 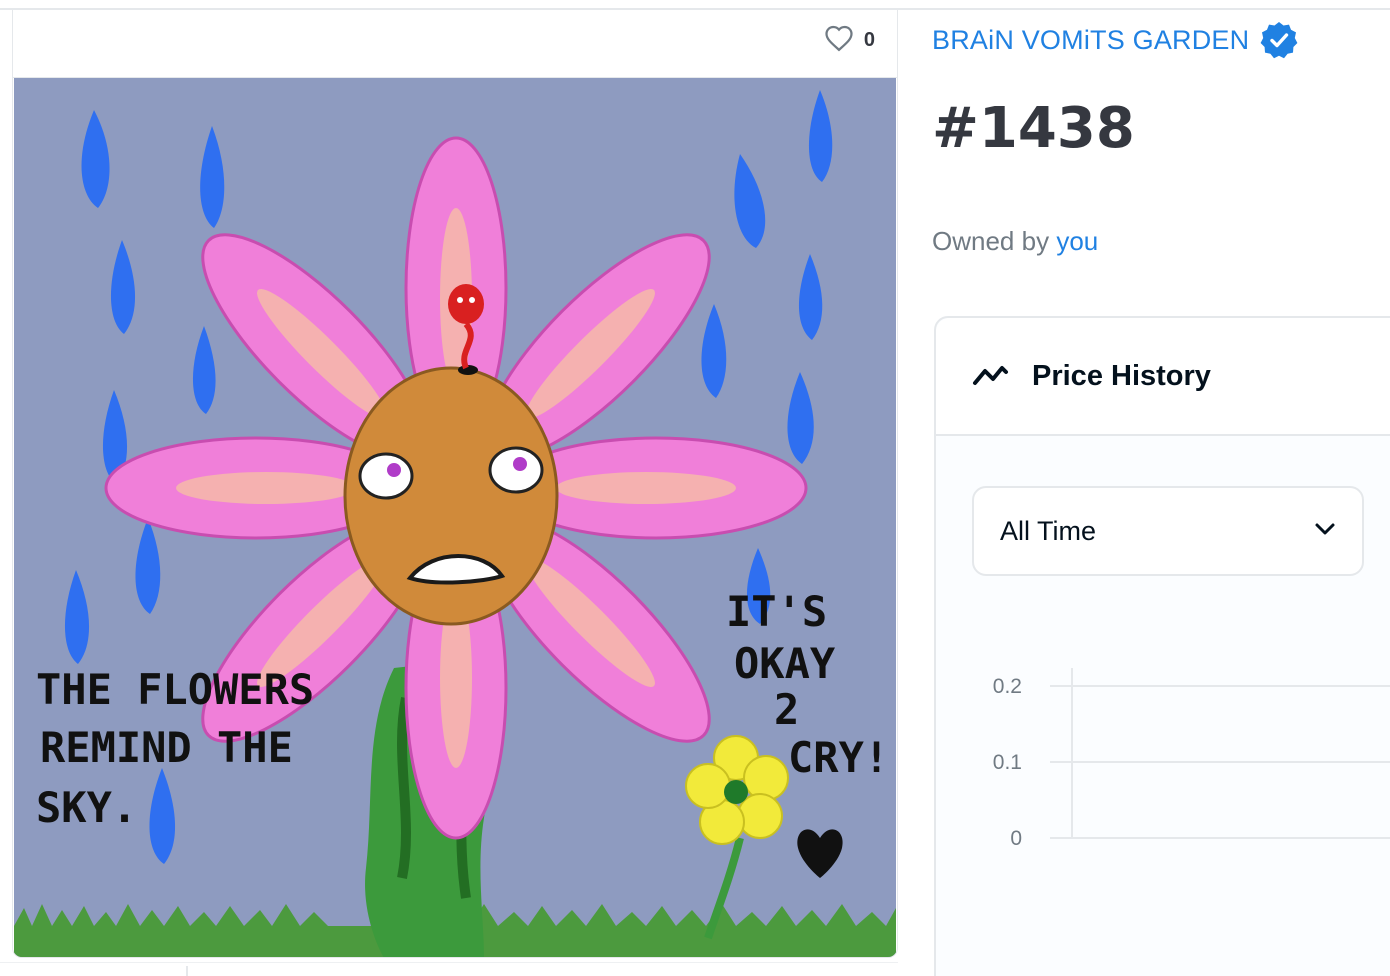 I want to click on heart-outline-icon, so click(x=839, y=40).